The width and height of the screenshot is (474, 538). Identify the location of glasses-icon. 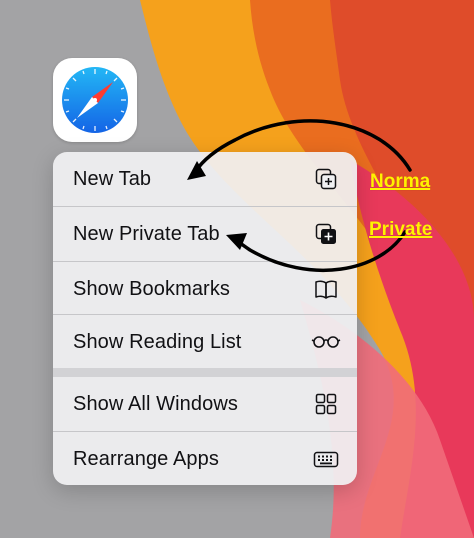
(326, 342).